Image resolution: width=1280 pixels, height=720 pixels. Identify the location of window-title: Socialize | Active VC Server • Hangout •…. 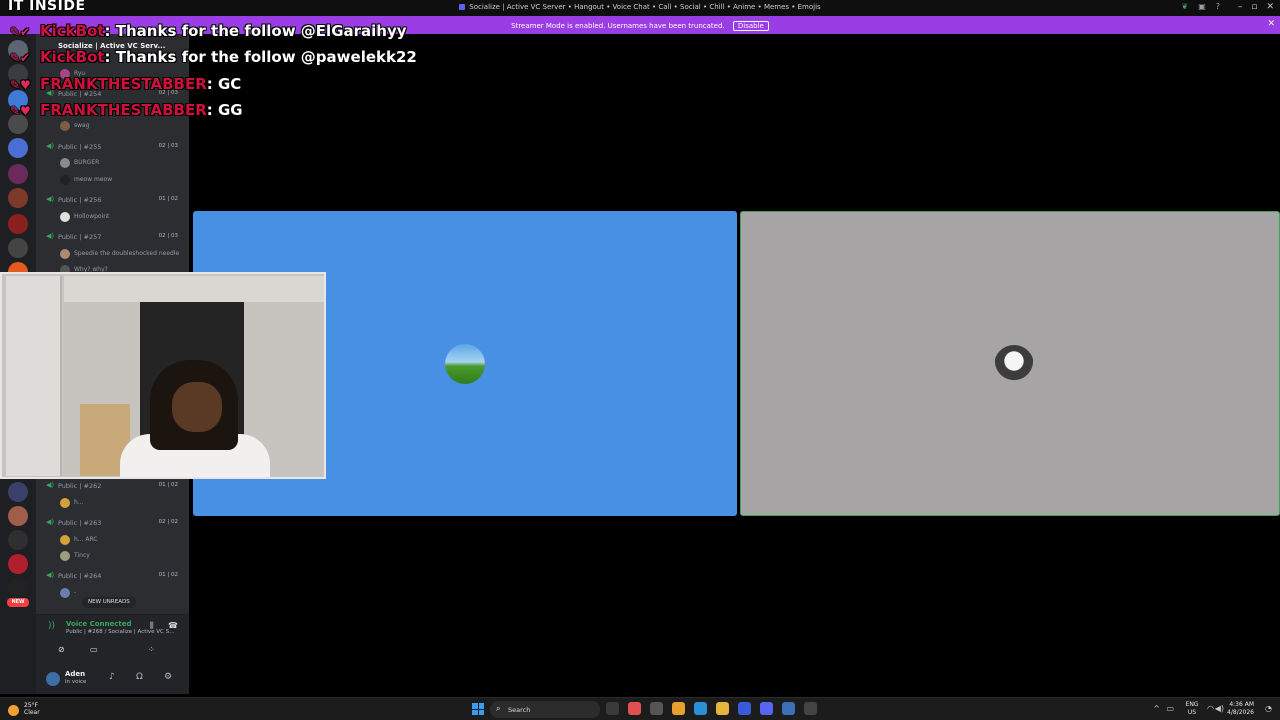
(640, 7).